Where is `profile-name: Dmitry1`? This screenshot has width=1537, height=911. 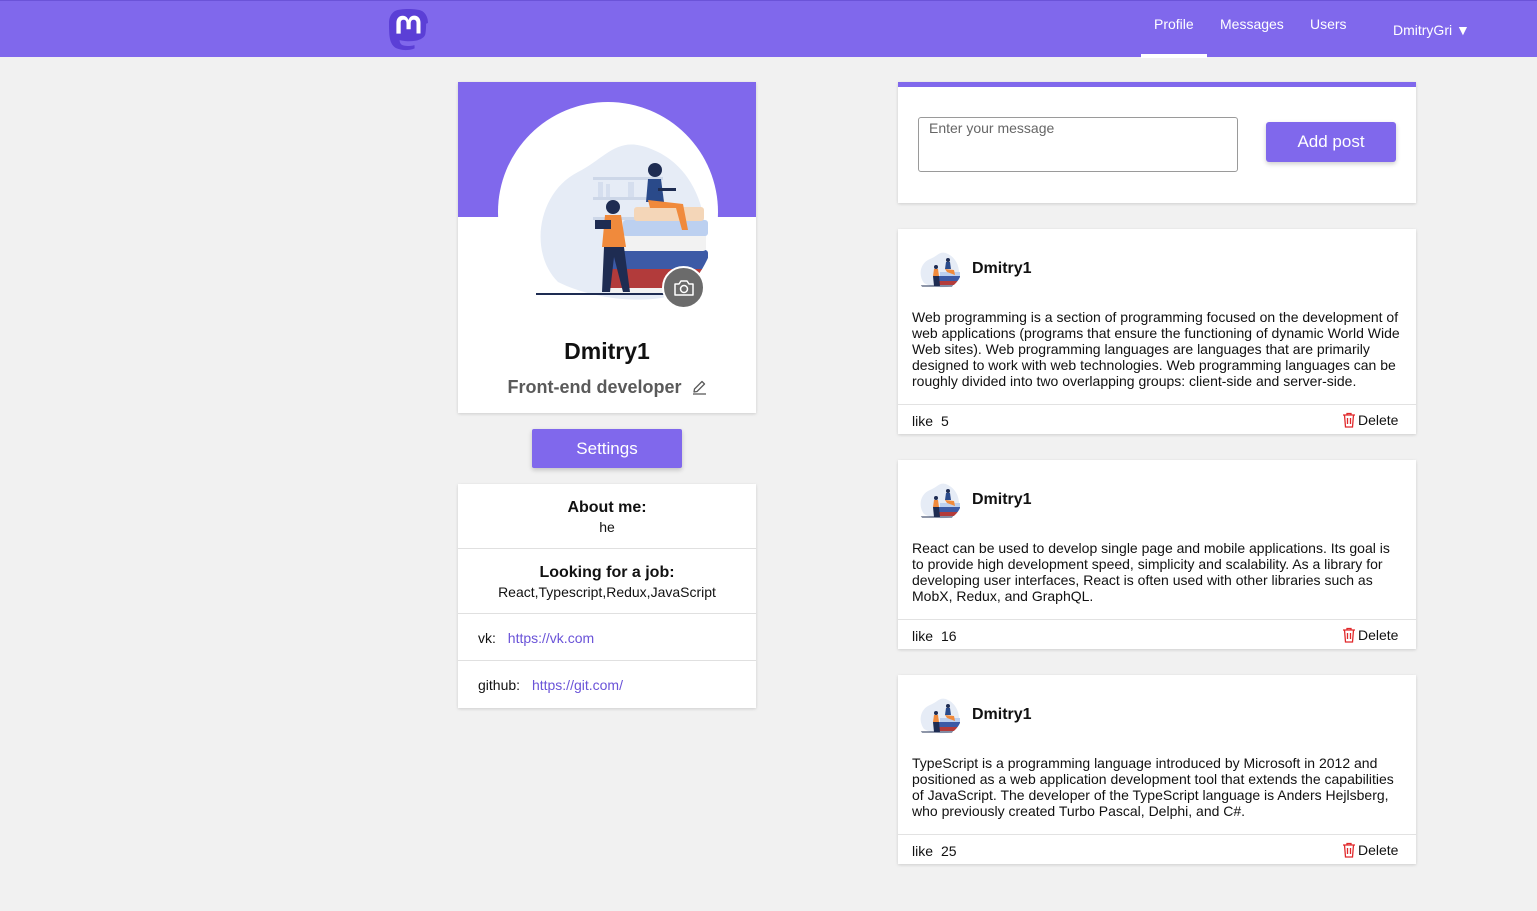 profile-name: Dmitry1 is located at coordinates (607, 351).